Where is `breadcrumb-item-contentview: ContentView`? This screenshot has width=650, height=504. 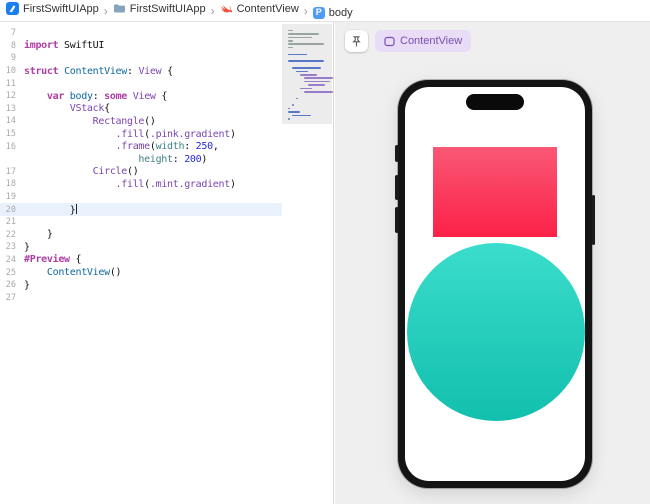 breadcrumb-item-contentview: ContentView is located at coordinates (259, 8).